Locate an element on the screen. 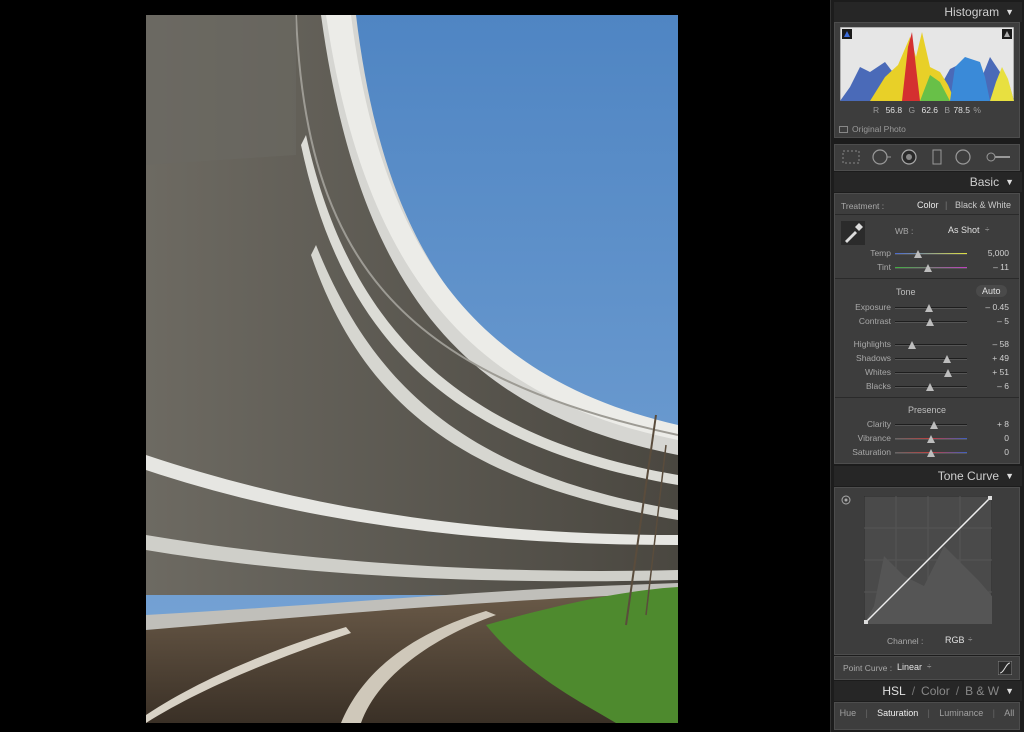 This screenshot has height=732, width=1024. whites-label: Whites is located at coordinates (878, 372).